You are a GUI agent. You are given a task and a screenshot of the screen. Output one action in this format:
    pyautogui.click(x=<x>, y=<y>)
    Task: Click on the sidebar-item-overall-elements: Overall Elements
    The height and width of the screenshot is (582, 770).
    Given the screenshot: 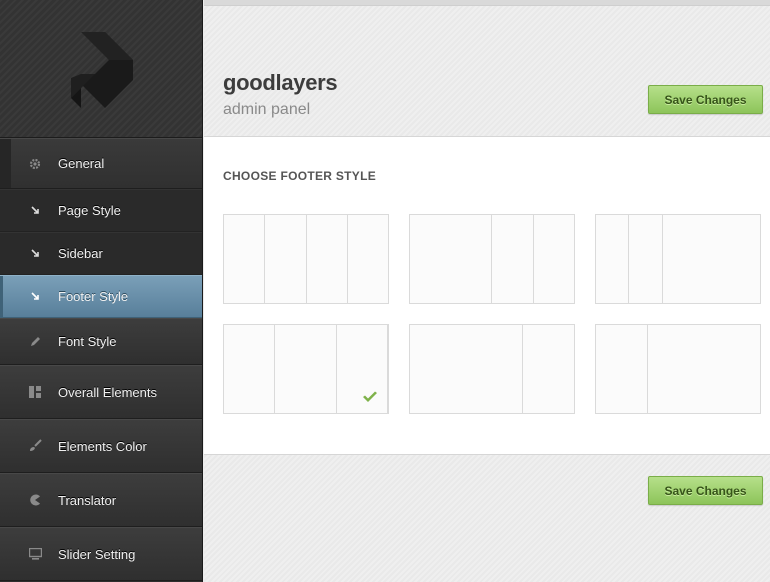 What is the action you would take?
    pyautogui.click(x=101, y=392)
    